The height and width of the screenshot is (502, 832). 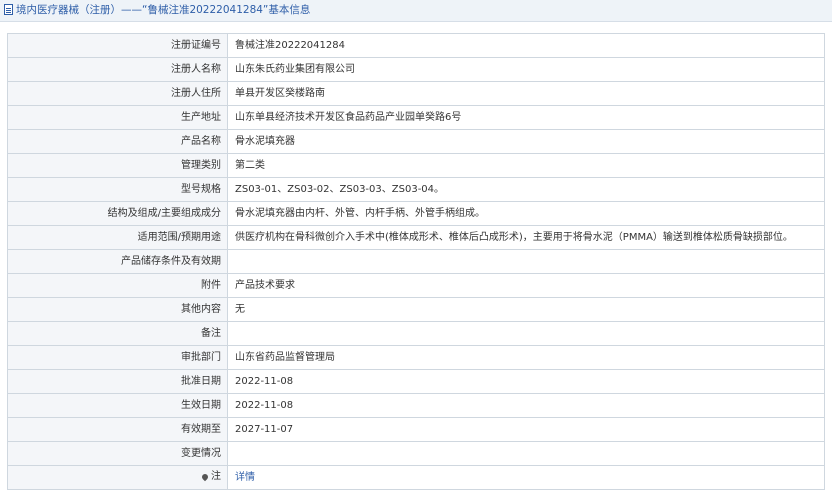 What do you see at coordinates (117, 93) in the screenshot?
I see `row-label: 注册人住所` at bounding box center [117, 93].